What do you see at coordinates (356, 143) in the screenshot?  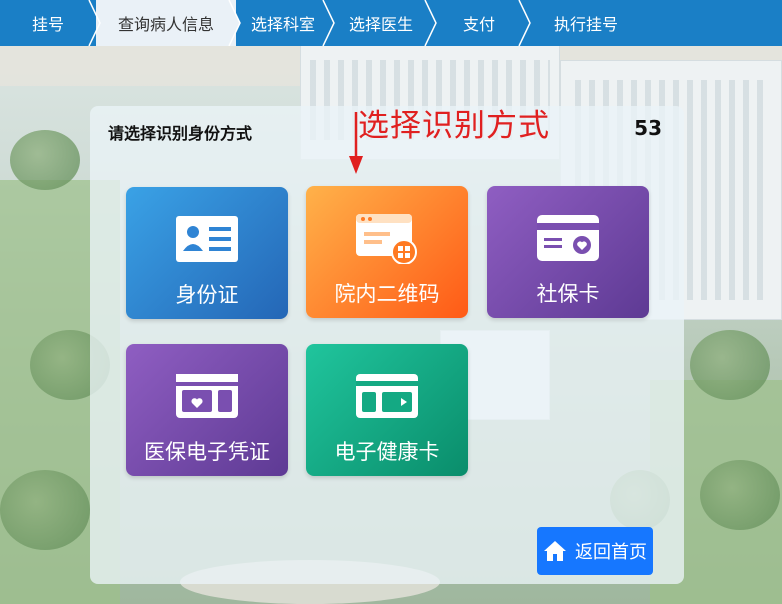 I see `annotation-arrow-icon` at bounding box center [356, 143].